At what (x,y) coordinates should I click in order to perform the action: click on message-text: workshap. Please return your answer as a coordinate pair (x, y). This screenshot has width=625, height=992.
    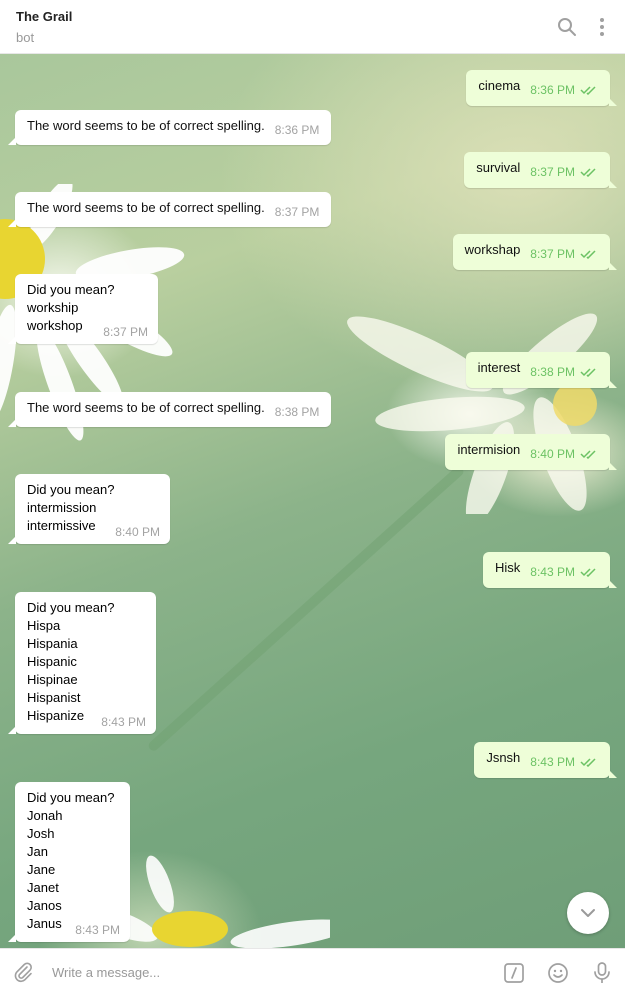
    Looking at the image, I should click on (492, 249).